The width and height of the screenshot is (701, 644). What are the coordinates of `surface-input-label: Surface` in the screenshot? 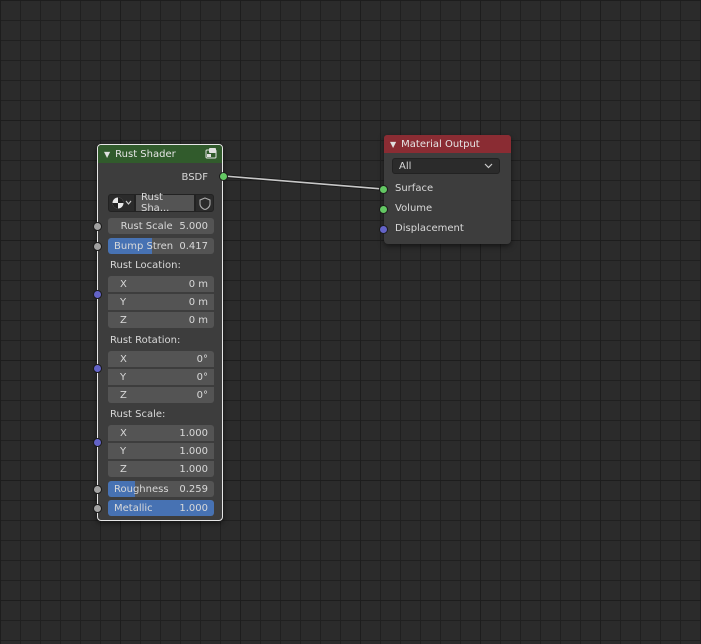 It's located at (414, 188).